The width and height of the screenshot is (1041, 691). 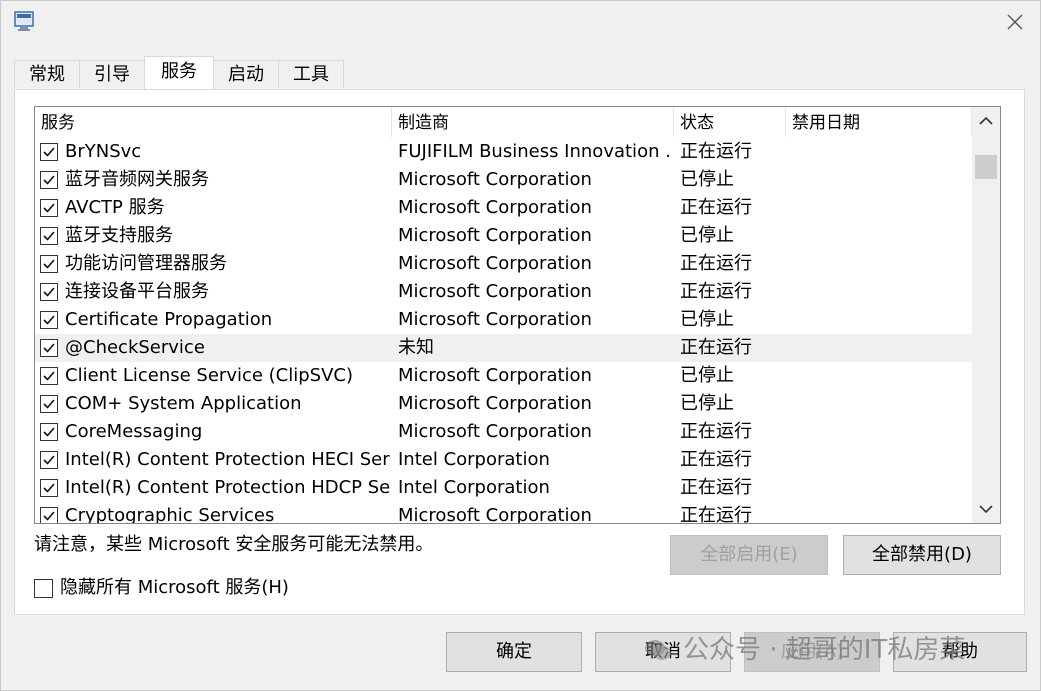 What do you see at coordinates (514, 652) in the screenshot?
I see `ok-button: 确定` at bounding box center [514, 652].